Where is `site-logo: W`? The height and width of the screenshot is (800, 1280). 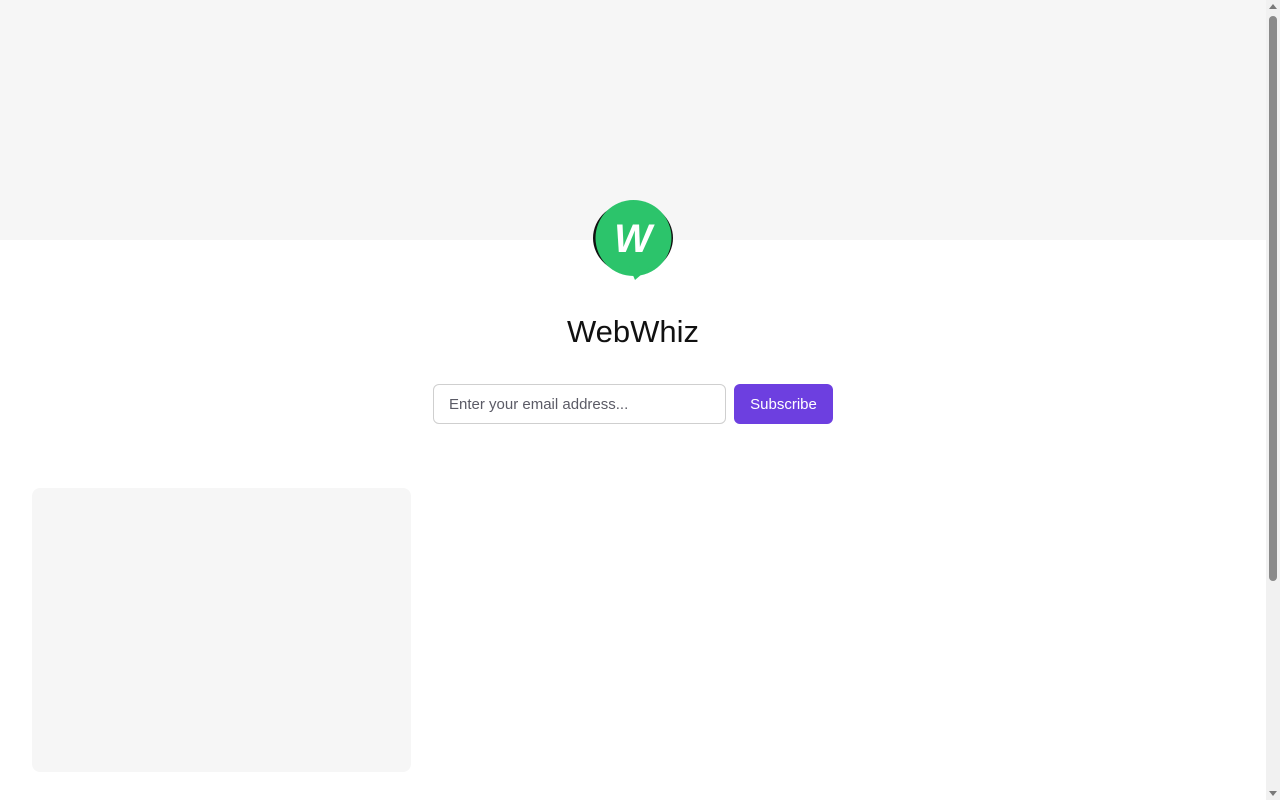
site-logo: W is located at coordinates (633, 240).